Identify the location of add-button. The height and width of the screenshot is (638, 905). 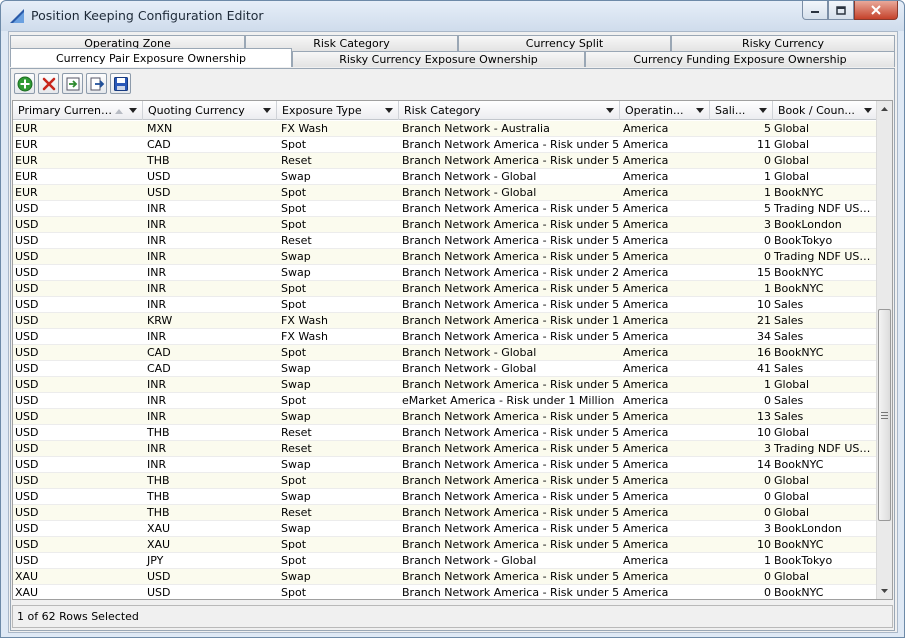
(24, 83).